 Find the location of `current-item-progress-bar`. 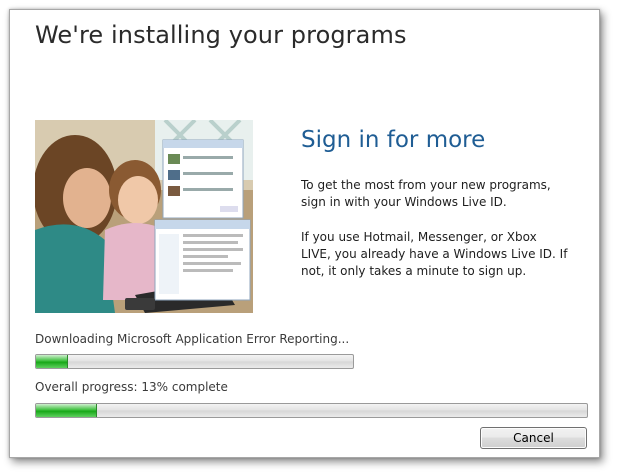

current-item-progress-bar is located at coordinates (194, 361).